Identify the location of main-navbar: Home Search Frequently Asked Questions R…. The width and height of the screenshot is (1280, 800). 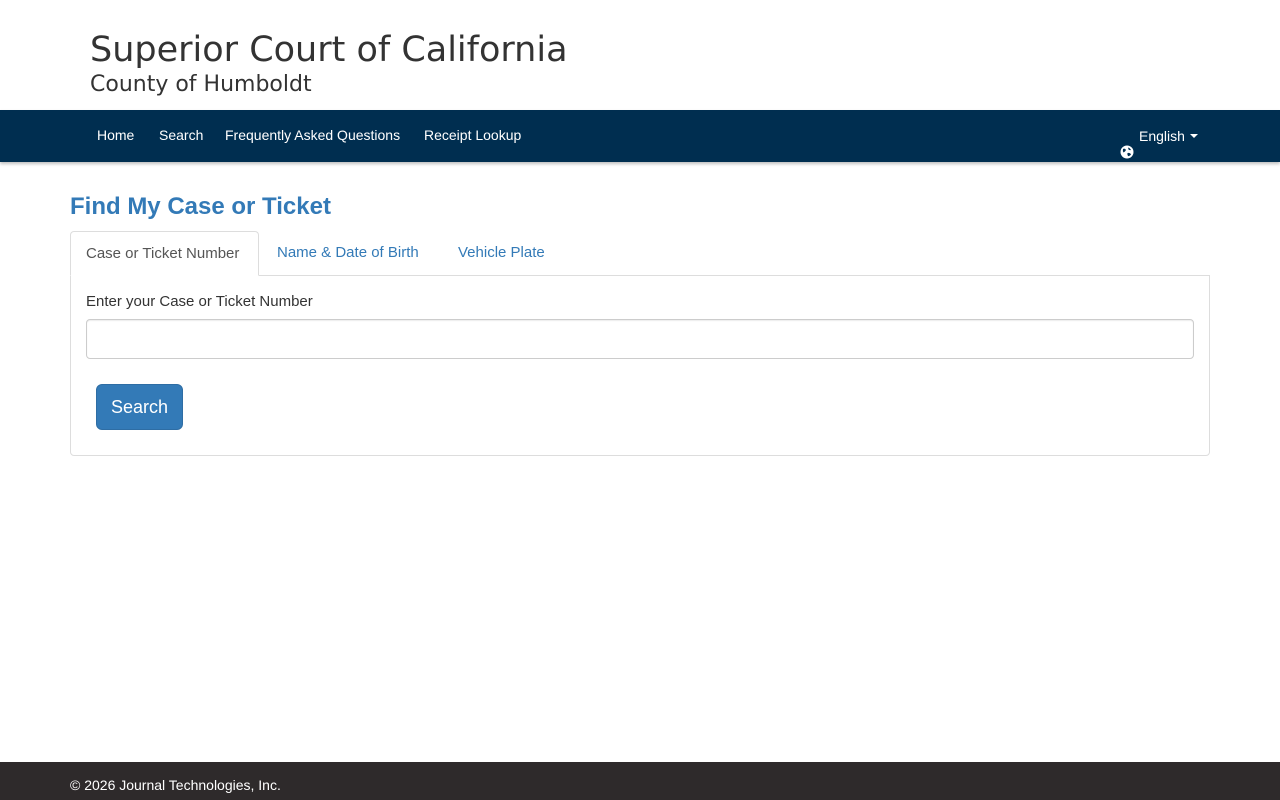
(640, 136).